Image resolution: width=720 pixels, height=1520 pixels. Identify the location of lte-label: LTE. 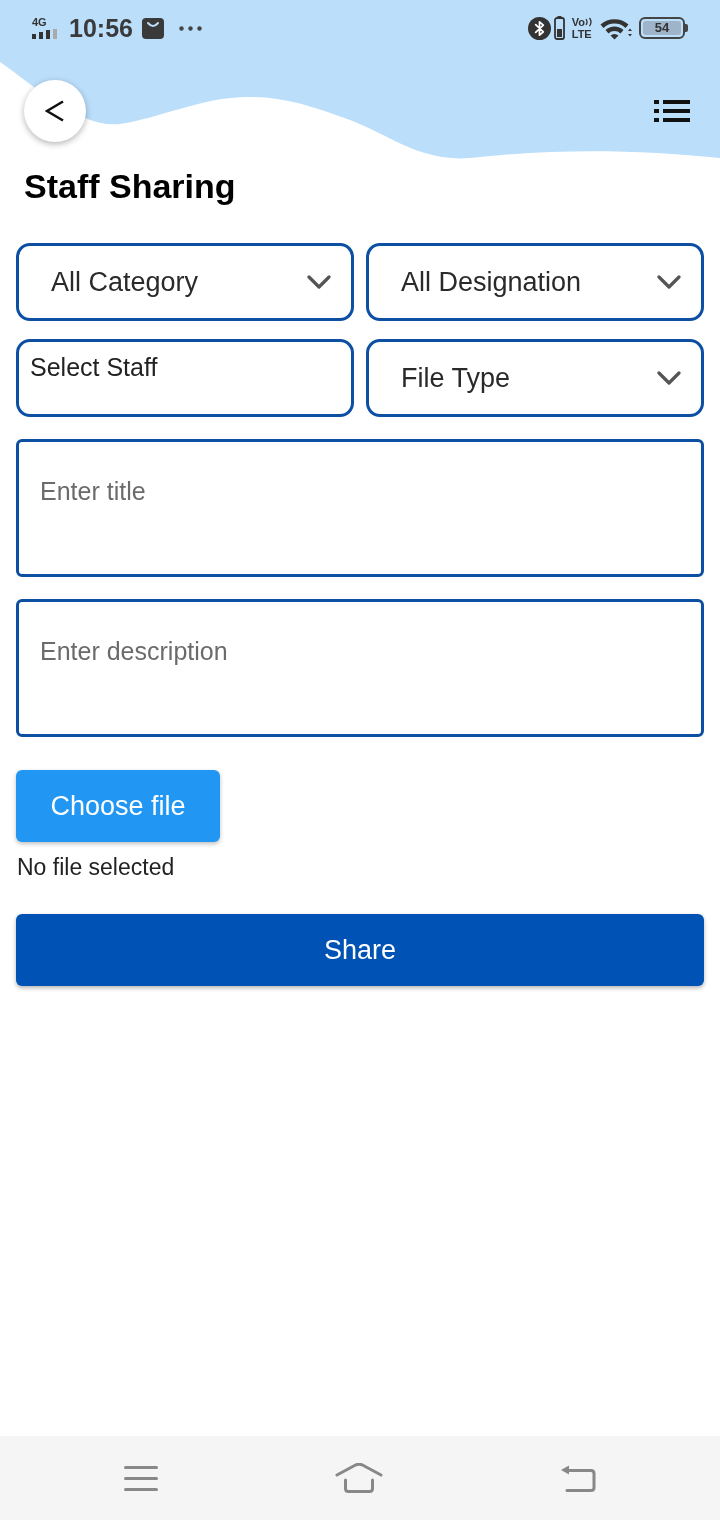
(581, 34).